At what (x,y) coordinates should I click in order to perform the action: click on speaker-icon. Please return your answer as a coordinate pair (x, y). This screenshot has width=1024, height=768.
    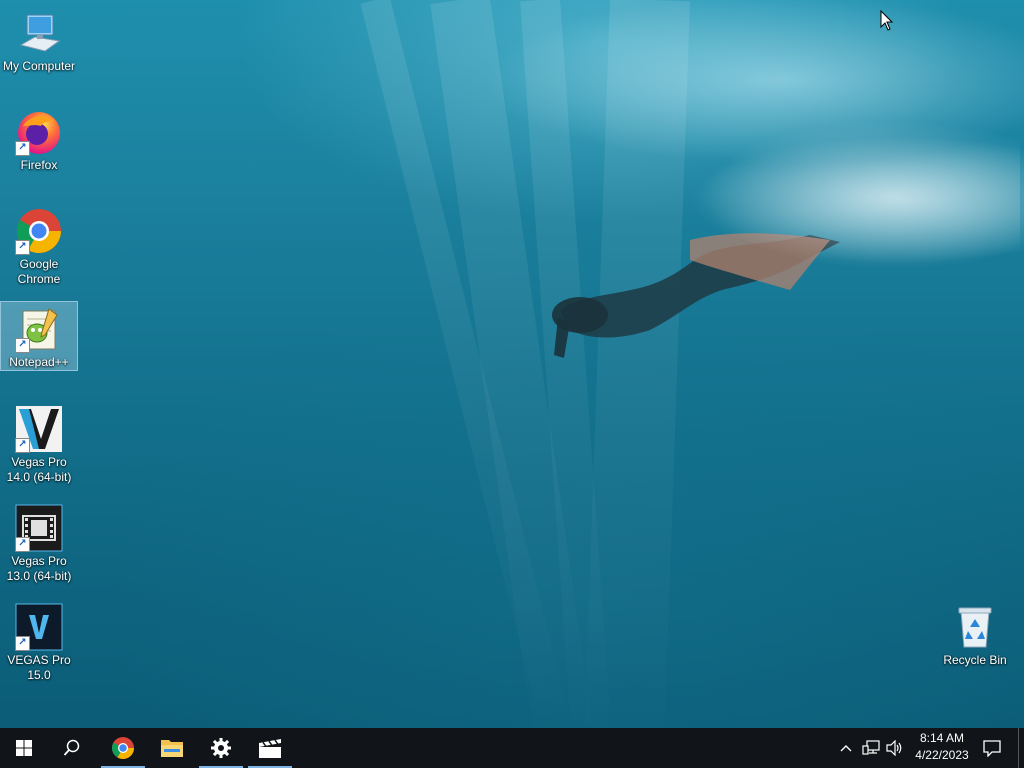
    Looking at the image, I should click on (894, 748).